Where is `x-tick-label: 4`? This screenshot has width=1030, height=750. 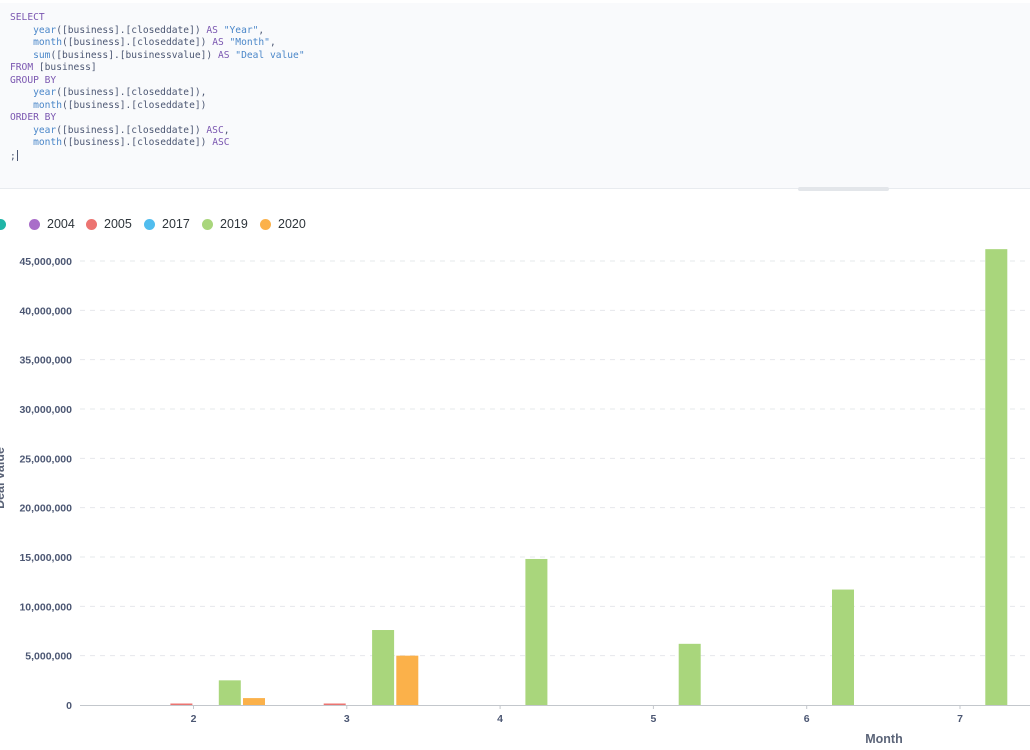 x-tick-label: 4 is located at coordinates (500, 719).